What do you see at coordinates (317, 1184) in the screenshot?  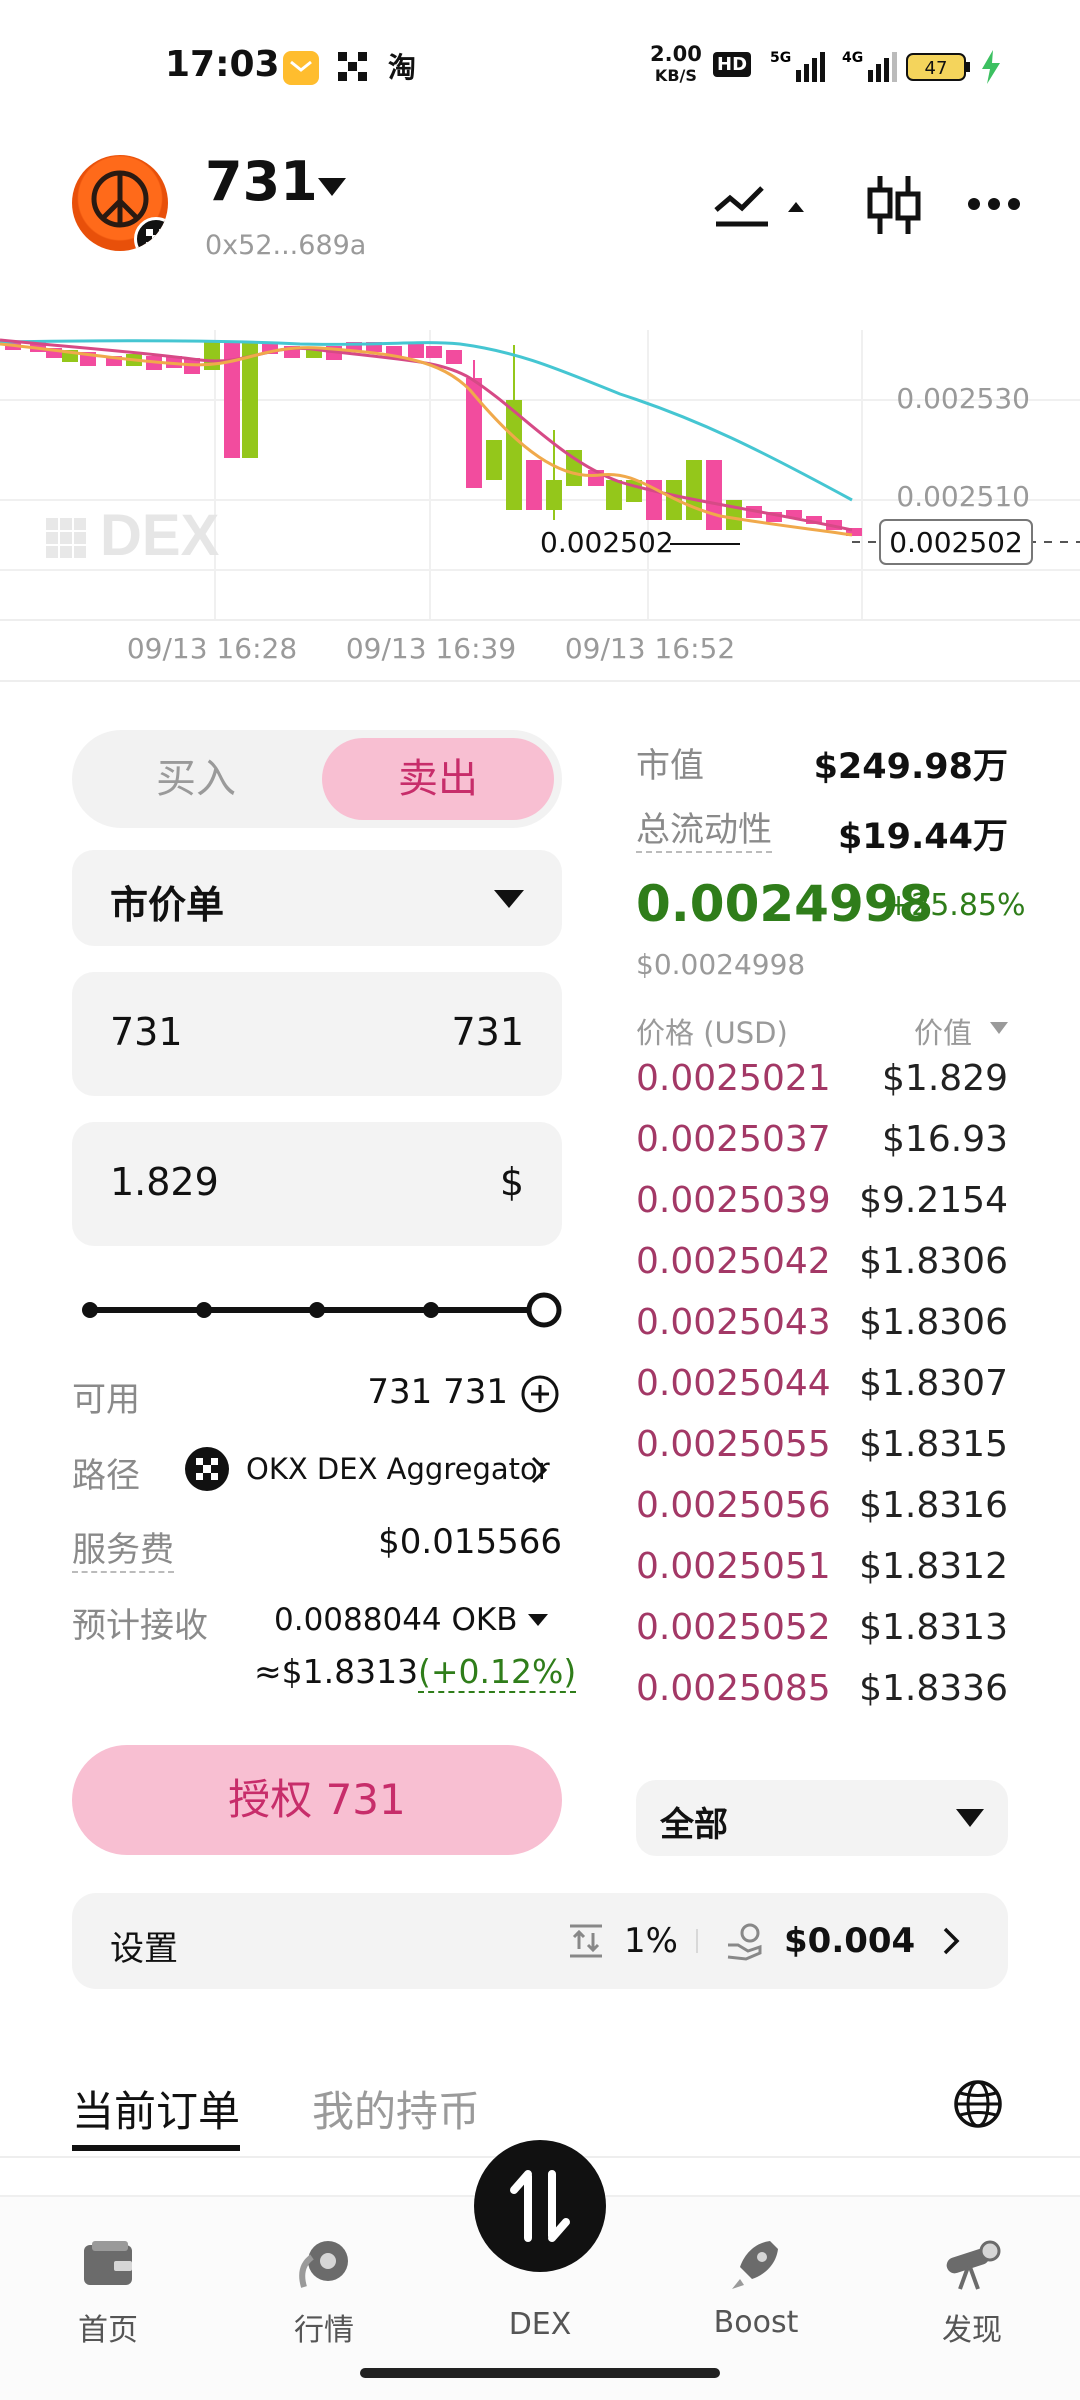 I see `usd-amount-input: 1.829 $` at bounding box center [317, 1184].